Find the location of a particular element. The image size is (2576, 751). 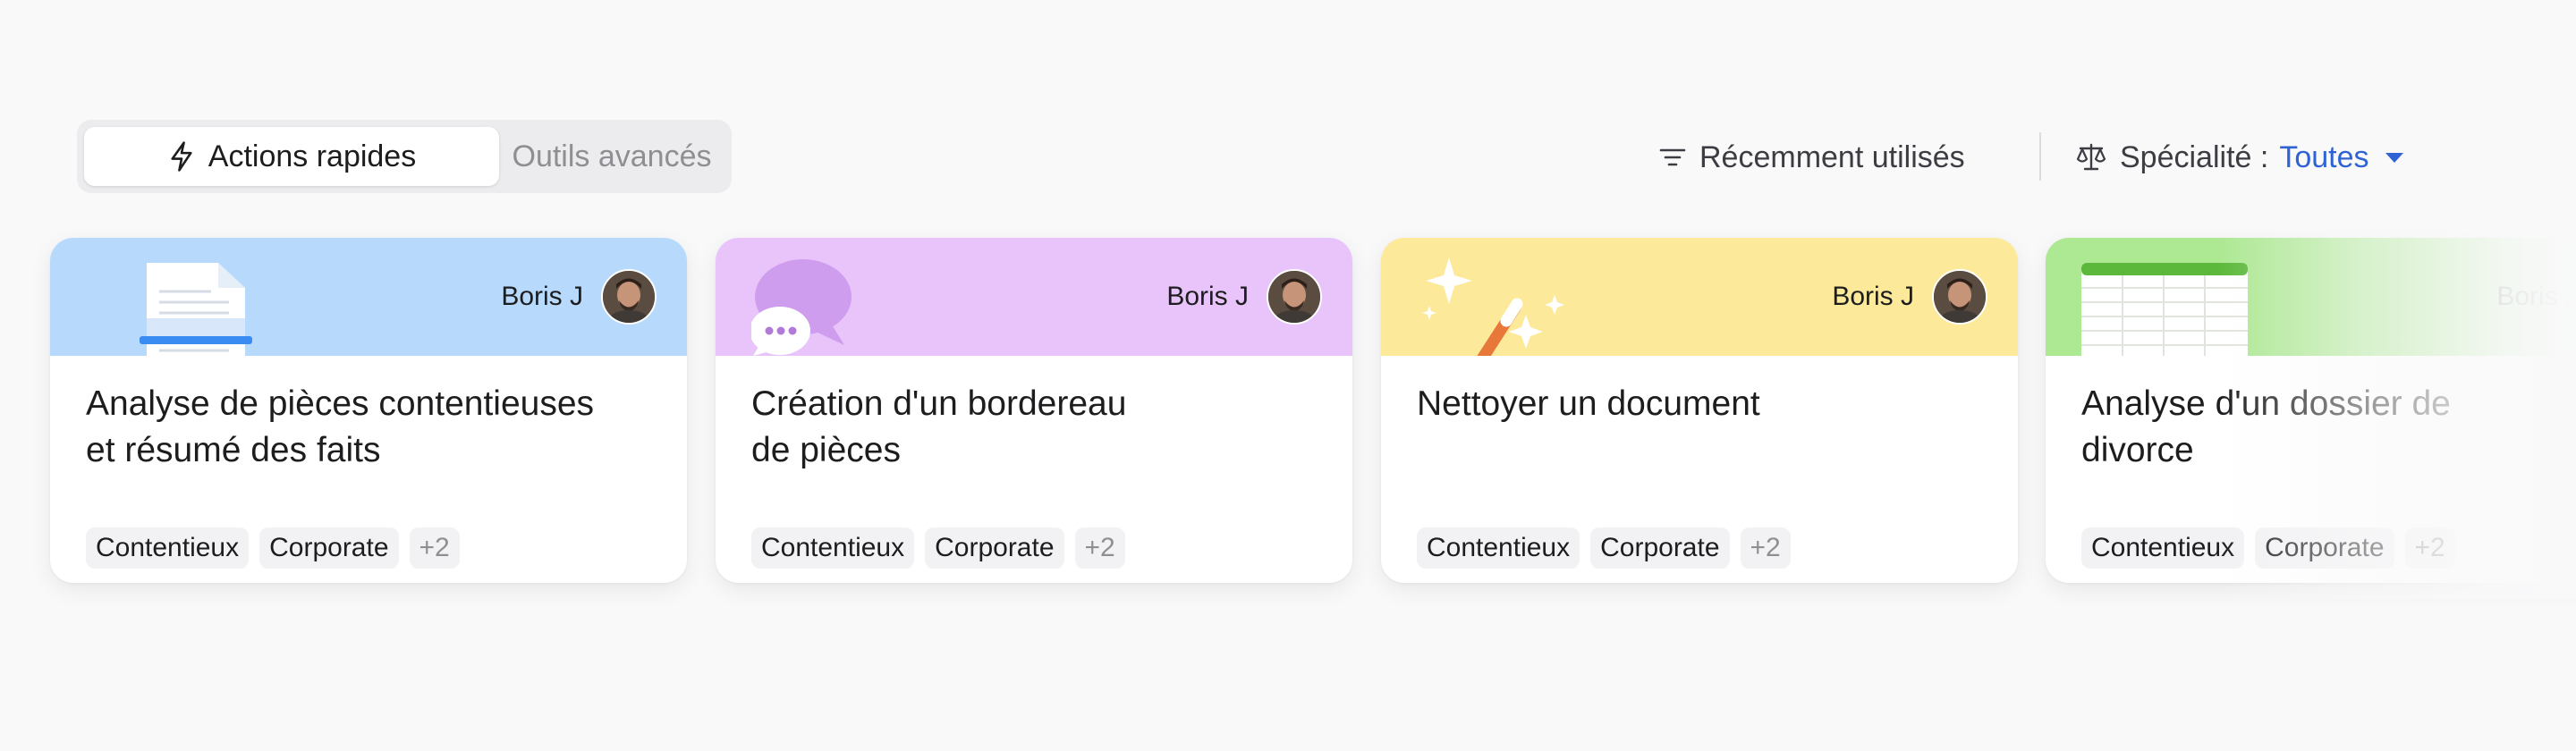

card-title-line: Nettoyer un document is located at coordinates (1588, 403).